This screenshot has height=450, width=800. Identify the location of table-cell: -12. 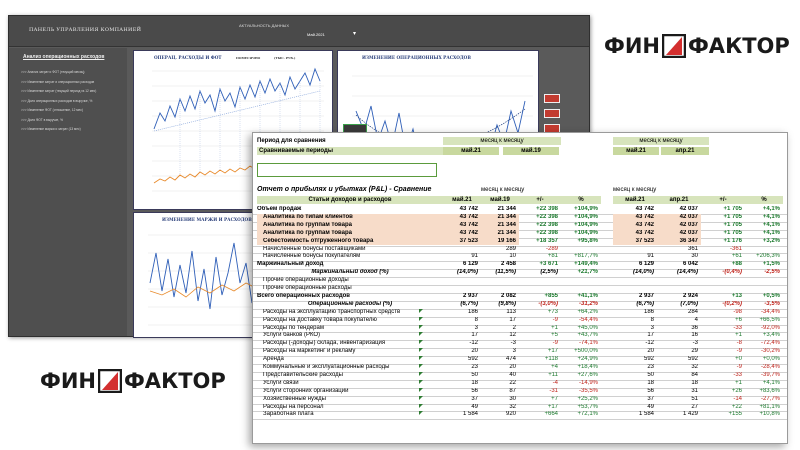
(462, 344).